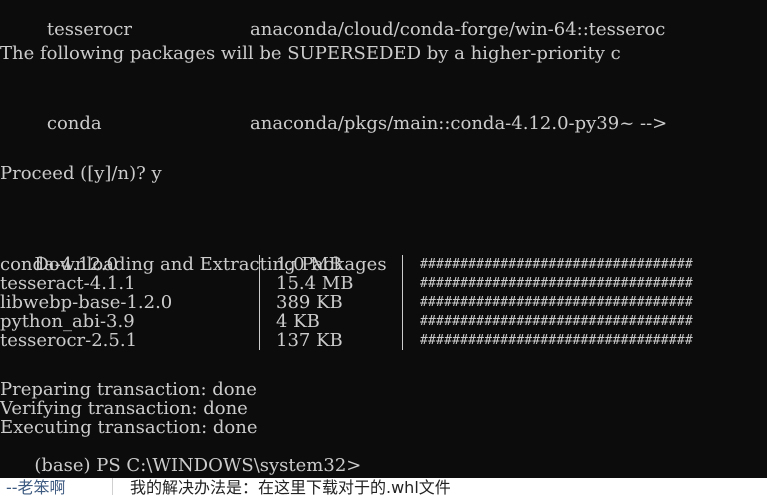 The image size is (767, 495). Describe the element at coordinates (69, 340) in the screenshot. I see `package-name: tesserocr-2.5.1` at that location.